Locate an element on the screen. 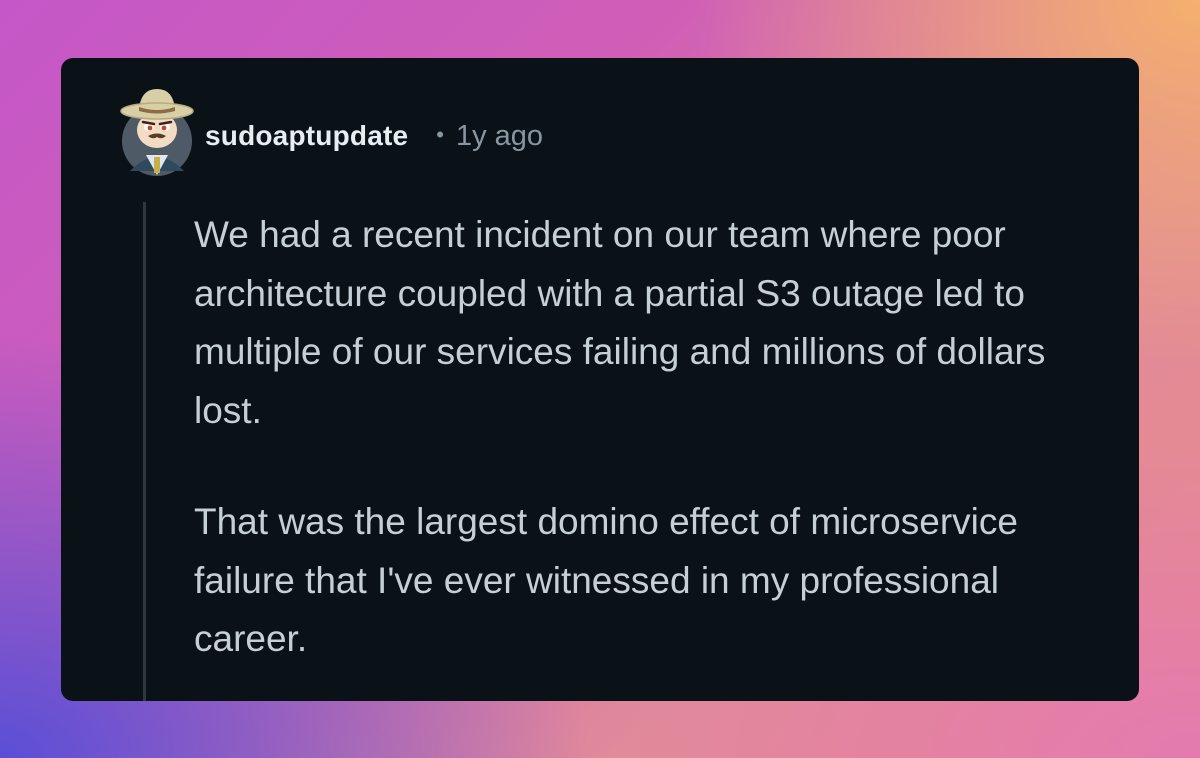 The width and height of the screenshot is (1200, 758). avatar is located at coordinates (157, 130).